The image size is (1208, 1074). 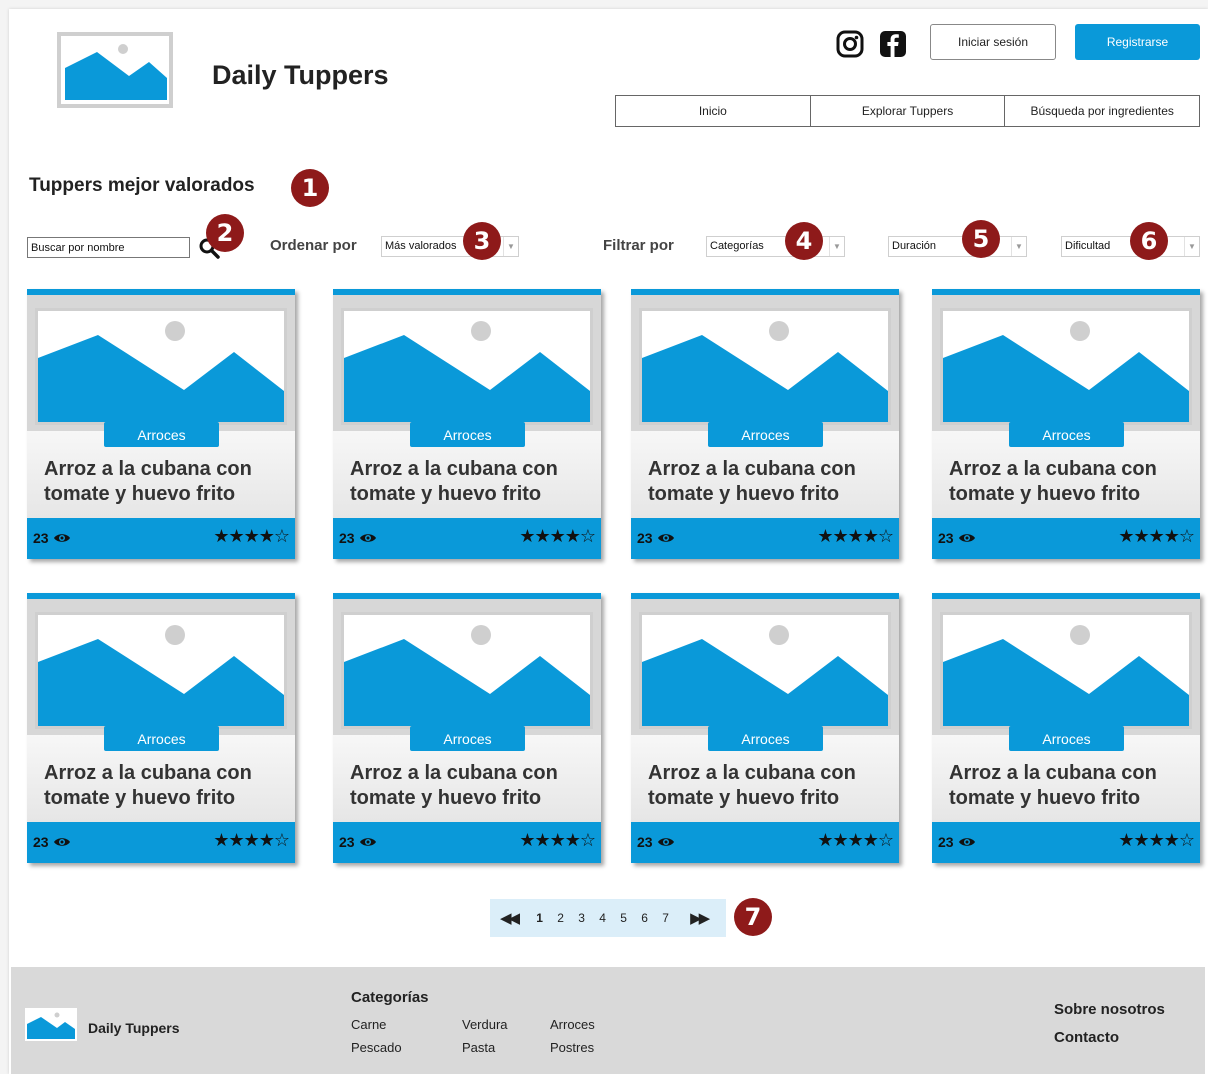 What do you see at coordinates (390, 997) in the screenshot?
I see `footer-categories-title: Categorías` at bounding box center [390, 997].